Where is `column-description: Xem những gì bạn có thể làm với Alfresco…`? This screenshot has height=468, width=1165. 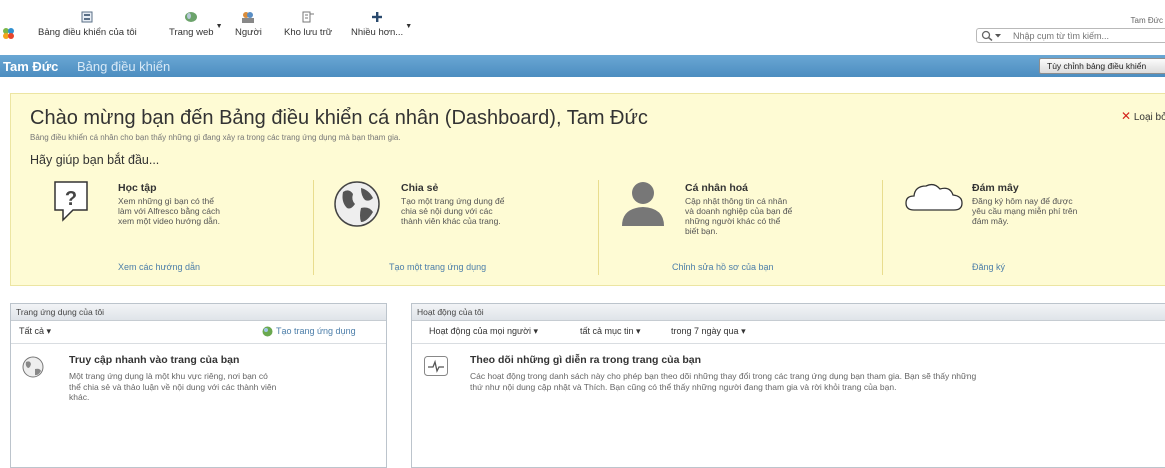 column-description: Xem những gì bạn có thể làm với Alfresco… is located at coordinates (169, 211).